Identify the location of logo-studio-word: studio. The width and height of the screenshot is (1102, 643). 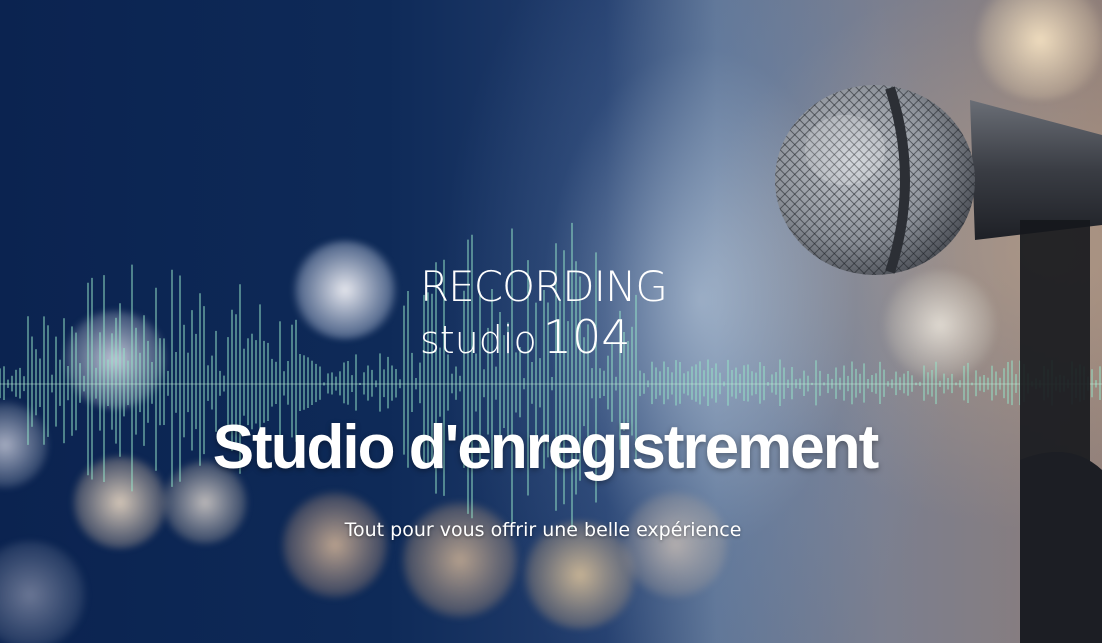
(478, 340).